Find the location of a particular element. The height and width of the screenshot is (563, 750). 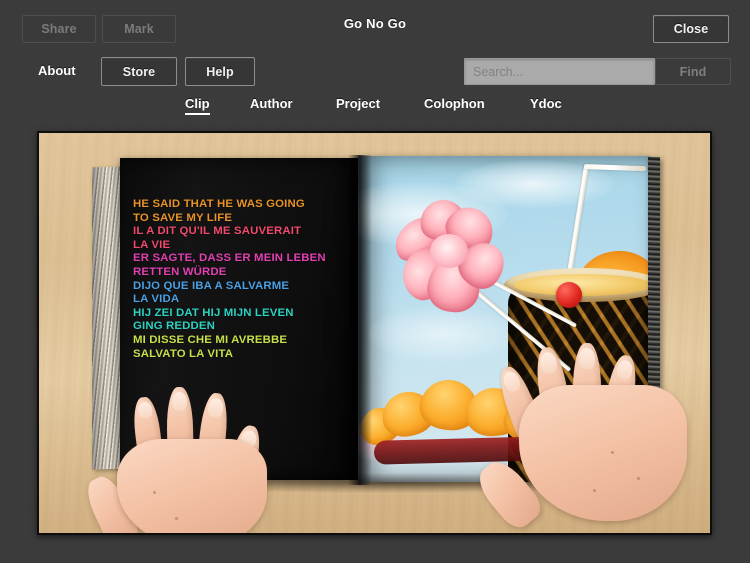

poem-line: ER SAGTE, DASS ER MEIN LEBEN is located at coordinates (229, 258).